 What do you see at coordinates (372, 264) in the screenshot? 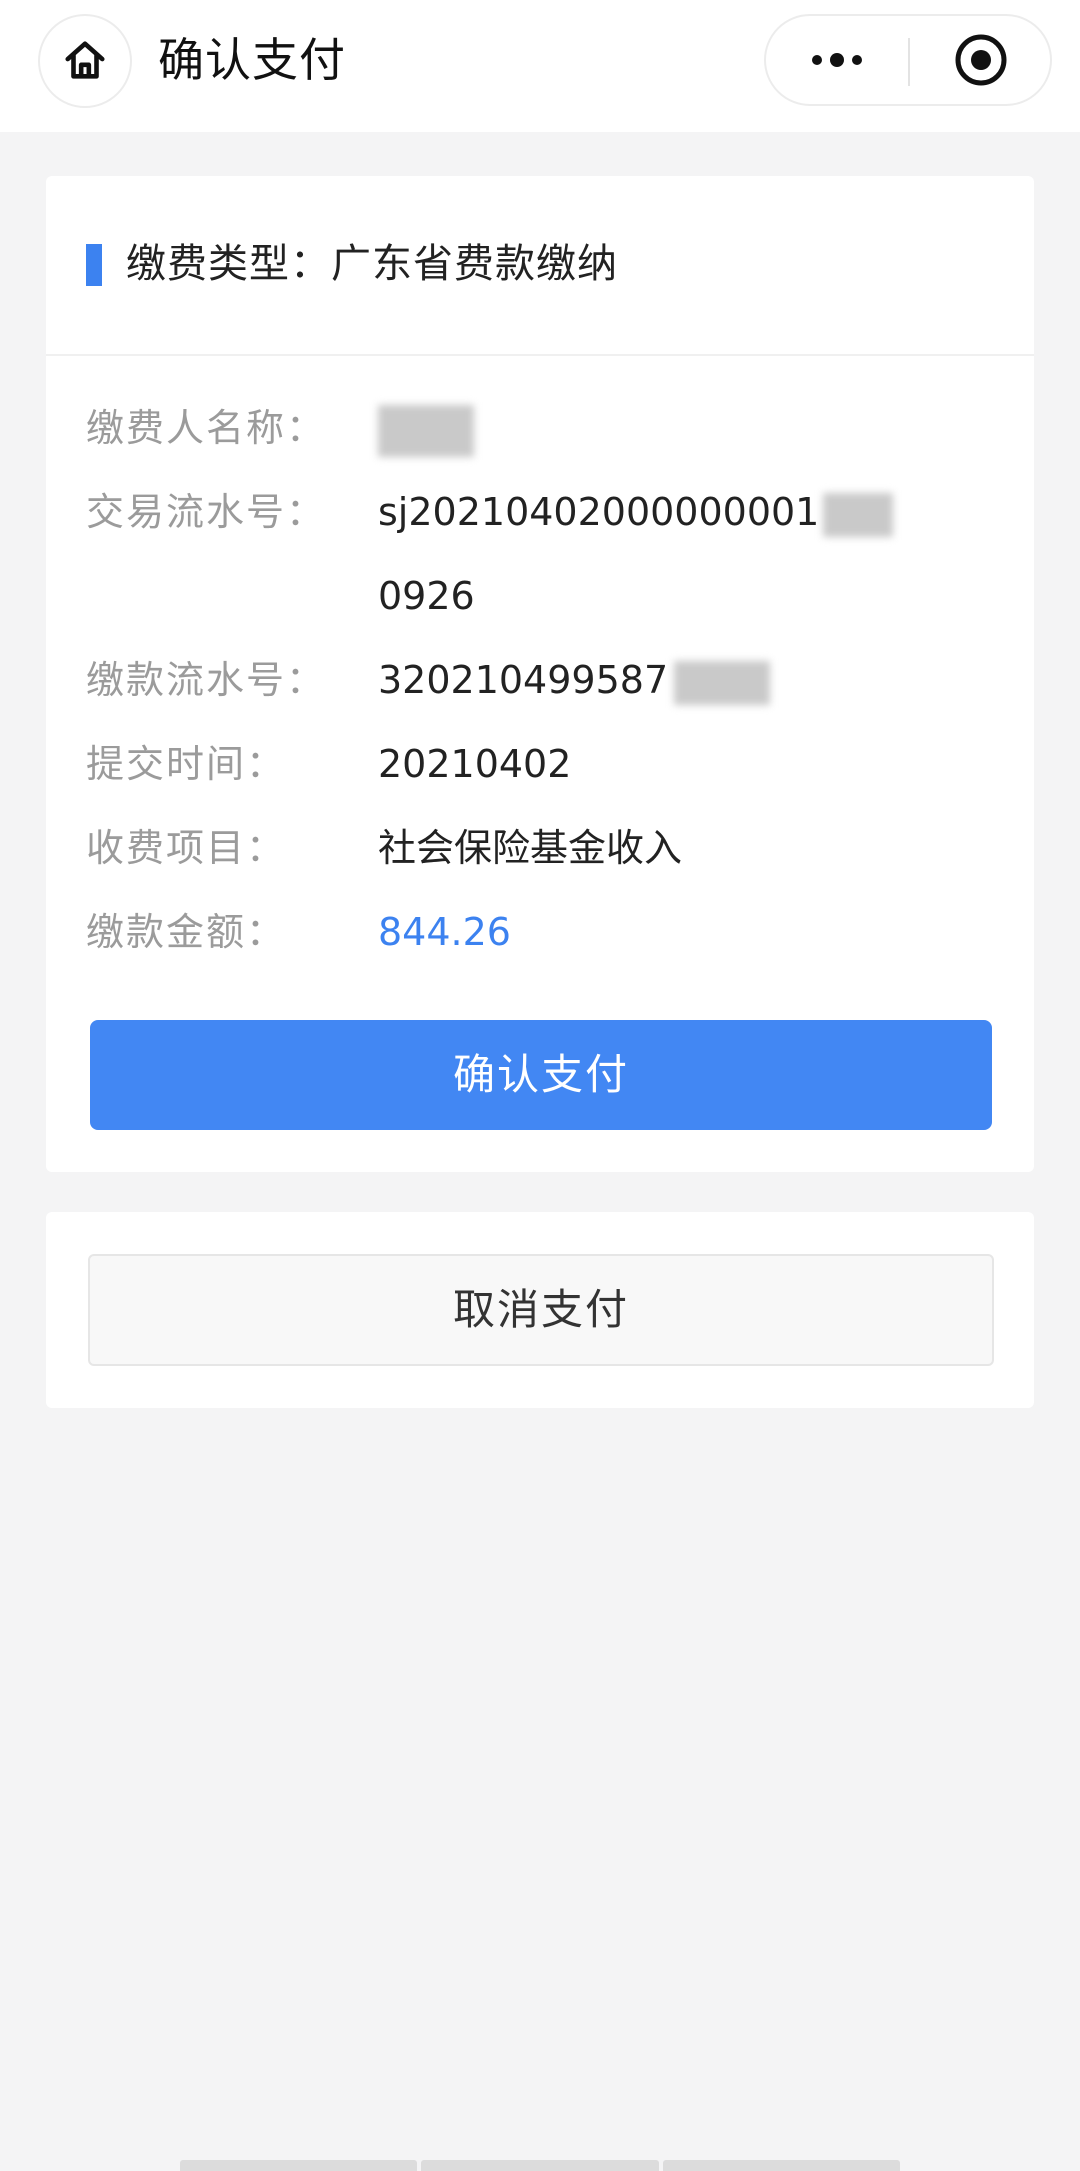
I see `payment-type-label: 缴费类型：广东省费款缴纳` at bounding box center [372, 264].